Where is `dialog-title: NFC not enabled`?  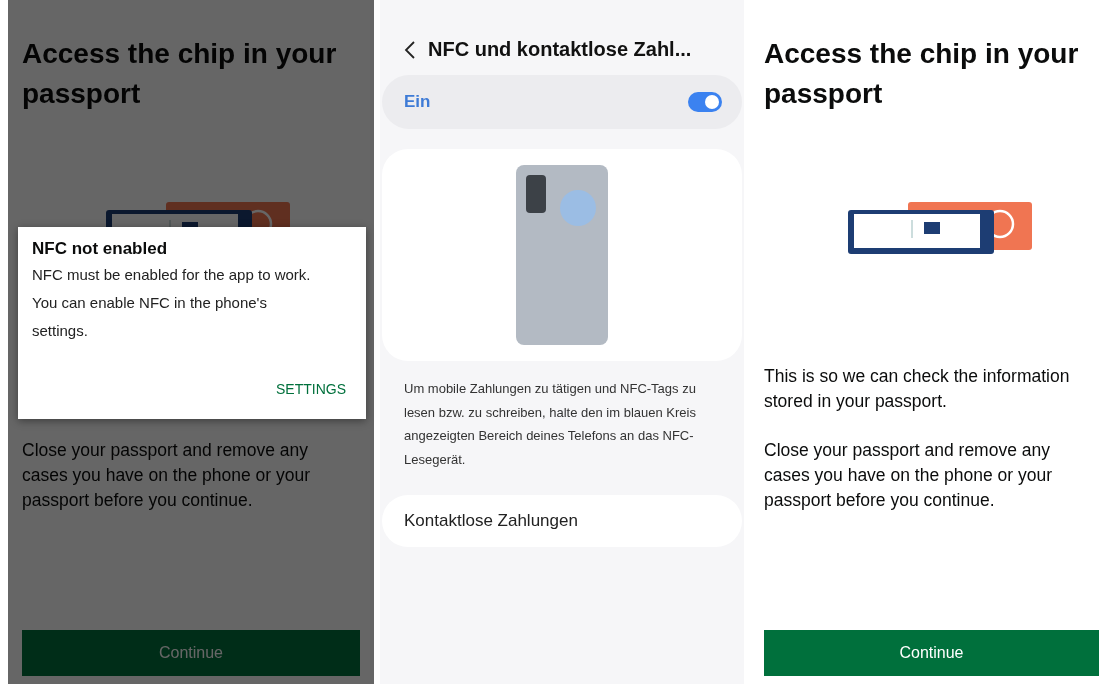
dialog-title: NFC not enabled is located at coordinates (100, 249).